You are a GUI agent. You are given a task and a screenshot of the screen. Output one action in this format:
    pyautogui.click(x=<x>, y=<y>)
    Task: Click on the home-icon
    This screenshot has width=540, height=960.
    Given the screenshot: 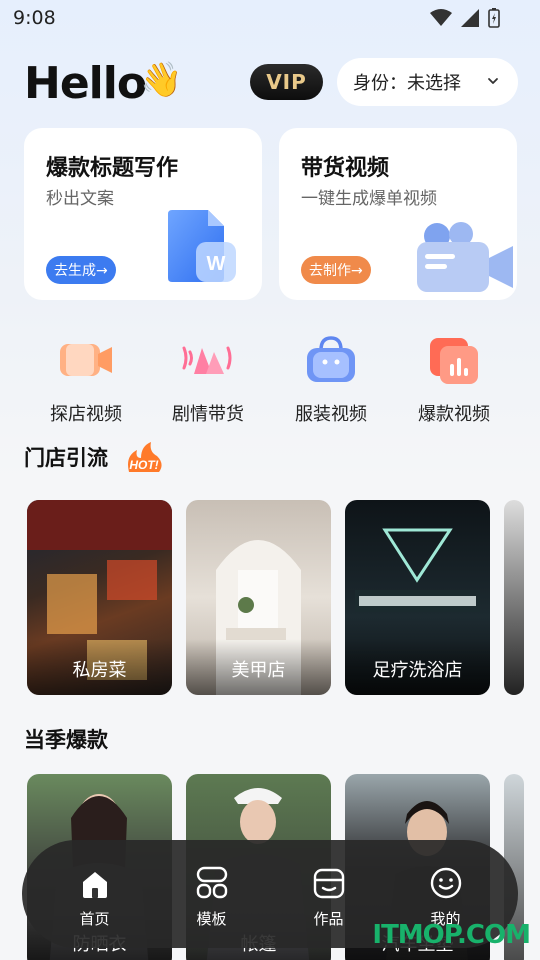 What is the action you would take?
    pyautogui.click(x=94, y=884)
    